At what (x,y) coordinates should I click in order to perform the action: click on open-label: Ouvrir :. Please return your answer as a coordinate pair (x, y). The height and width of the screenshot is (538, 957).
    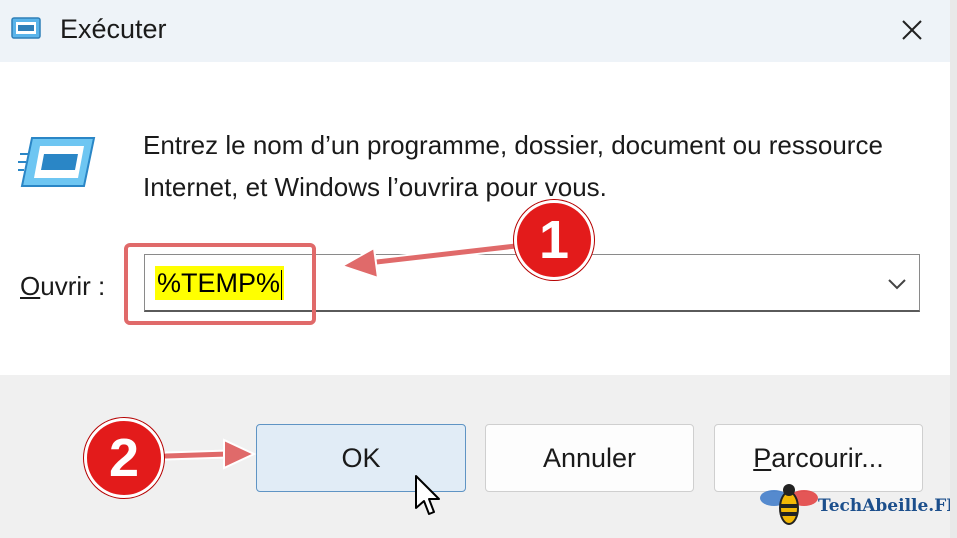
    Looking at the image, I should click on (62, 286).